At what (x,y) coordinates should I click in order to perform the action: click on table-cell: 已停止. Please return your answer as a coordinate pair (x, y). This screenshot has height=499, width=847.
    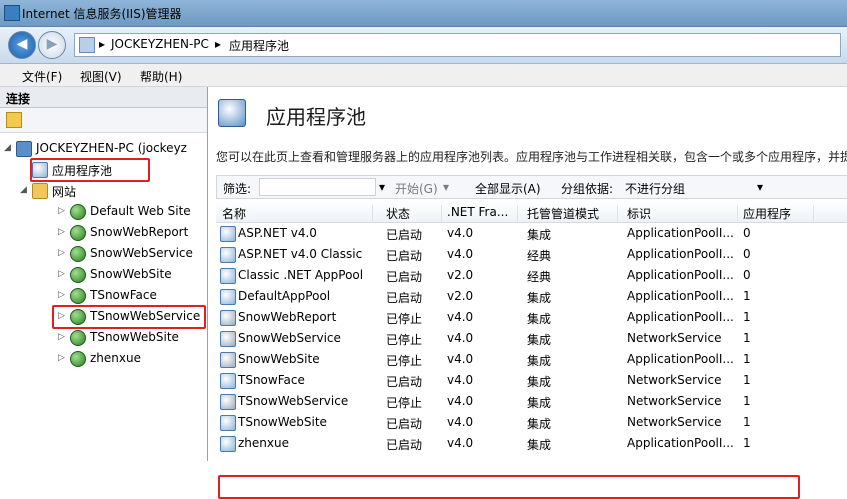
    Looking at the image, I should click on (404, 361).